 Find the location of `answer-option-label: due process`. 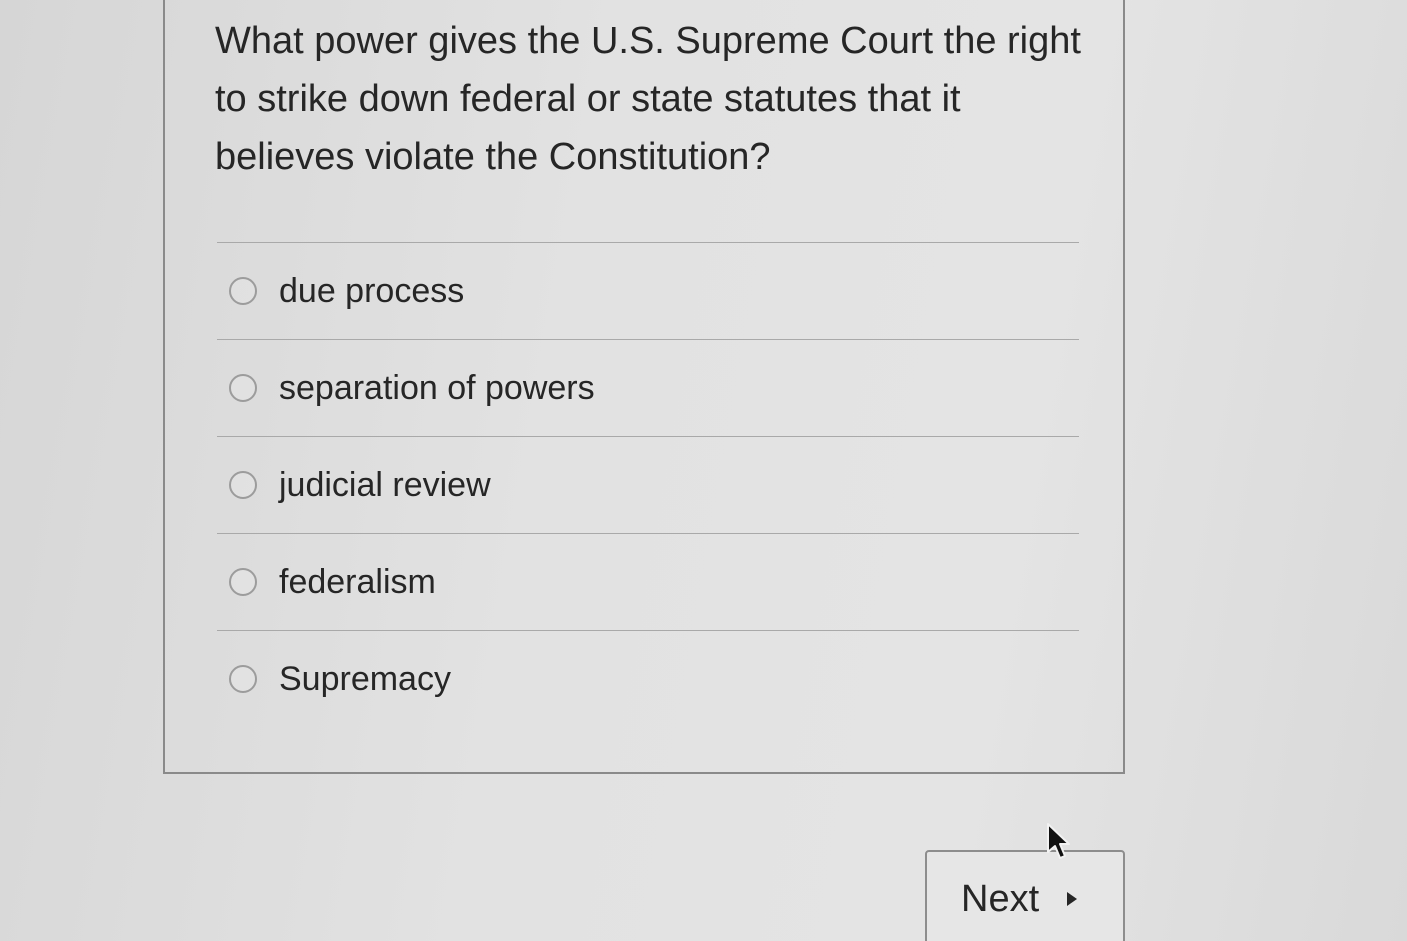

answer-option-label: due process is located at coordinates (372, 290).